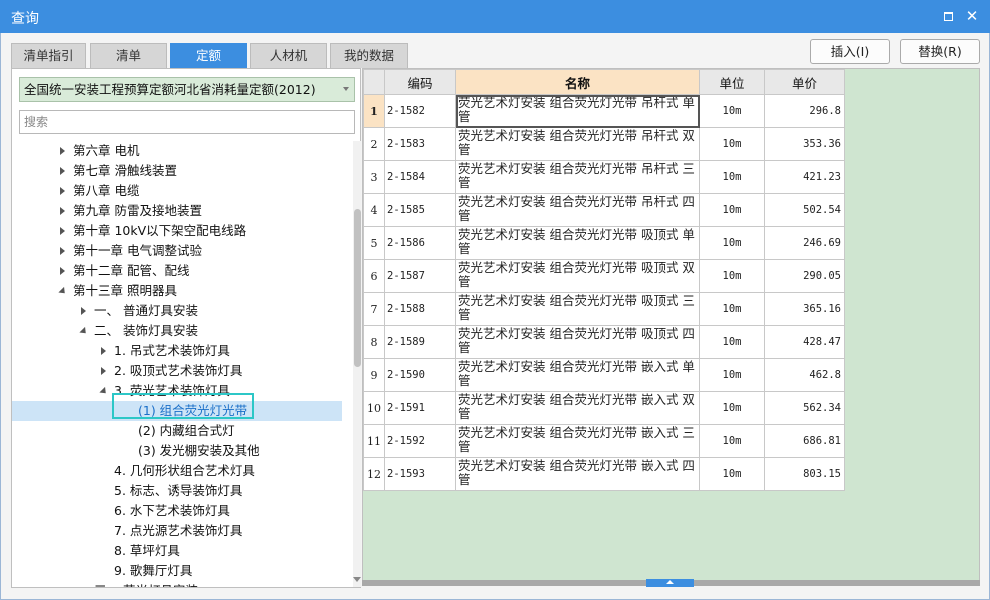 This screenshot has height=600, width=990. I want to click on tree-item: 9. 歌舞厅灯具, so click(177, 571).